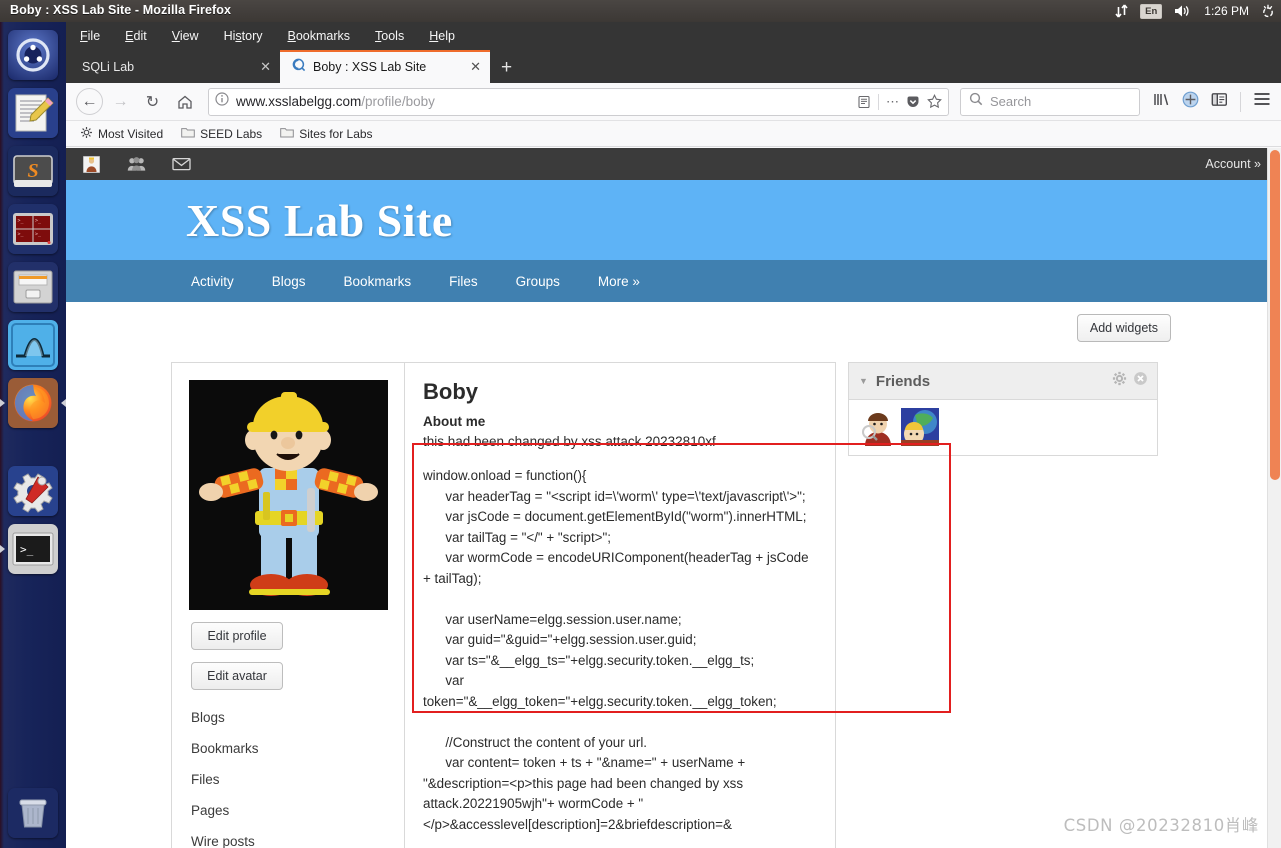 The image size is (1281, 848). Describe the element at coordinates (1161, 825) in the screenshot. I see `watermark: CSDN @20232810肖峰` at that location.